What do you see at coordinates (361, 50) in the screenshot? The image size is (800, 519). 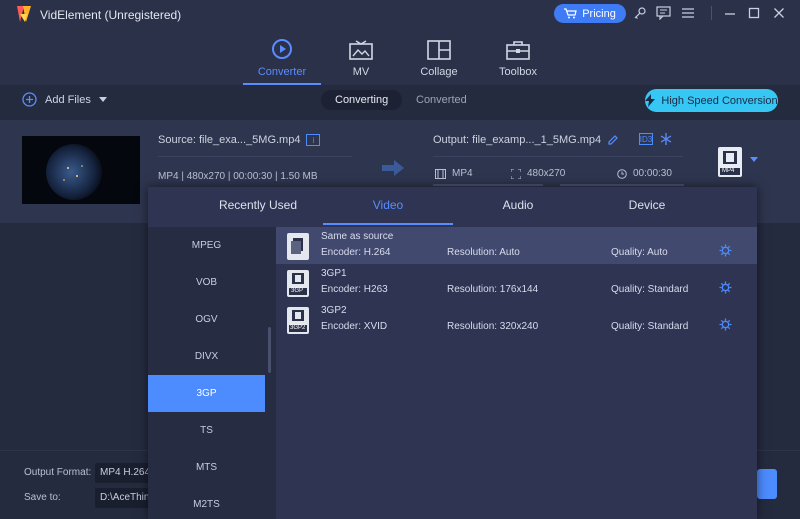 I see `mv-icon` at bounding box center [361, 50].